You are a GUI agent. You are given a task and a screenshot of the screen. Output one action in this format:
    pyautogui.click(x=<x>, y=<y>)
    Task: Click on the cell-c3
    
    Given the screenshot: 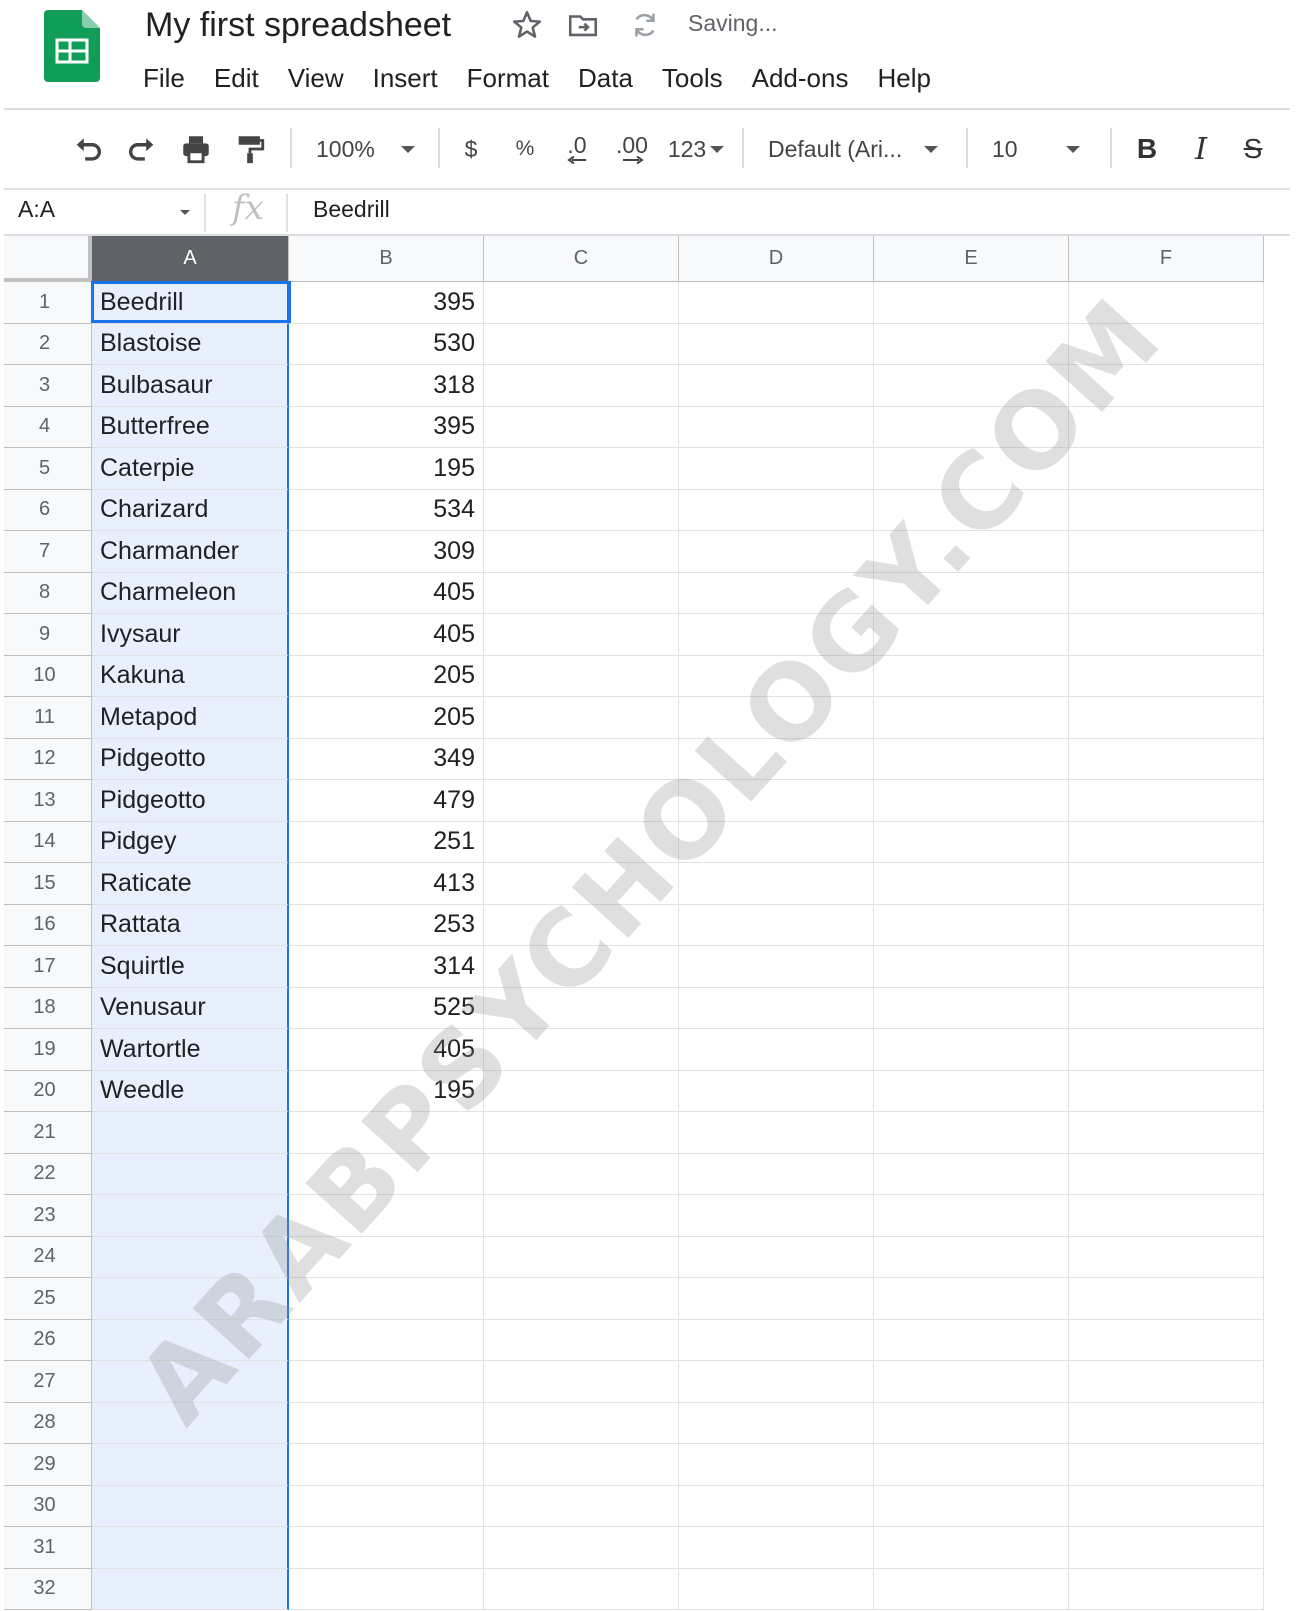 What is the action you would take?
    pyautogui.click(x=581, y=386)
    